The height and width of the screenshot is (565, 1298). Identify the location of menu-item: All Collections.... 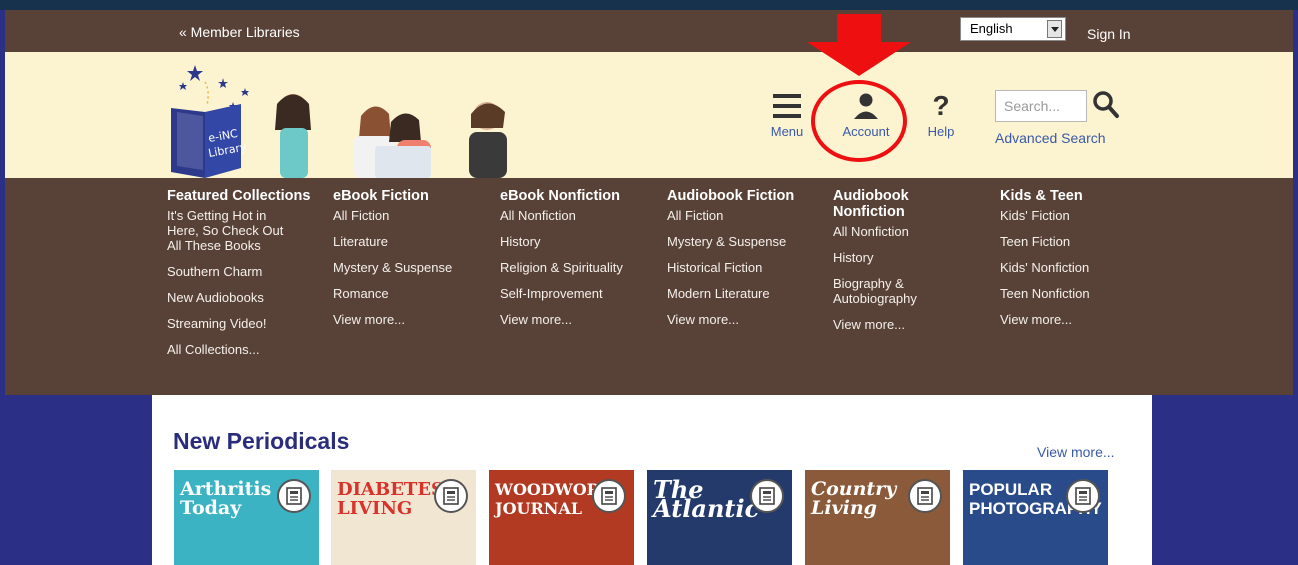
(242, 349).